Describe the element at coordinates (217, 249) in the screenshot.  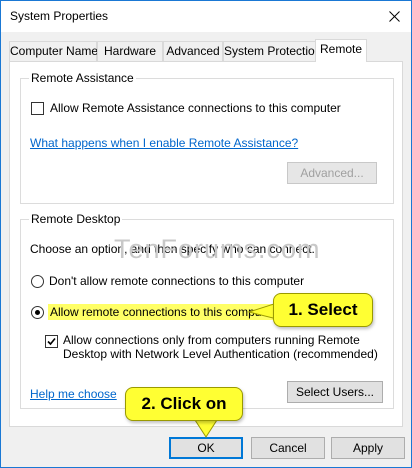
I see `watermark-text: TenForums.com` at that location.